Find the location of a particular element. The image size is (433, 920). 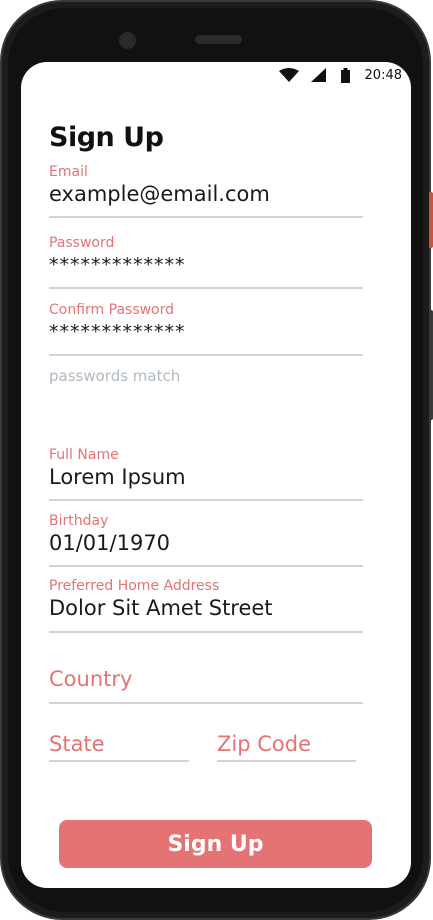

sign-up-button: Sign Up is located at coordinates (215, 844).